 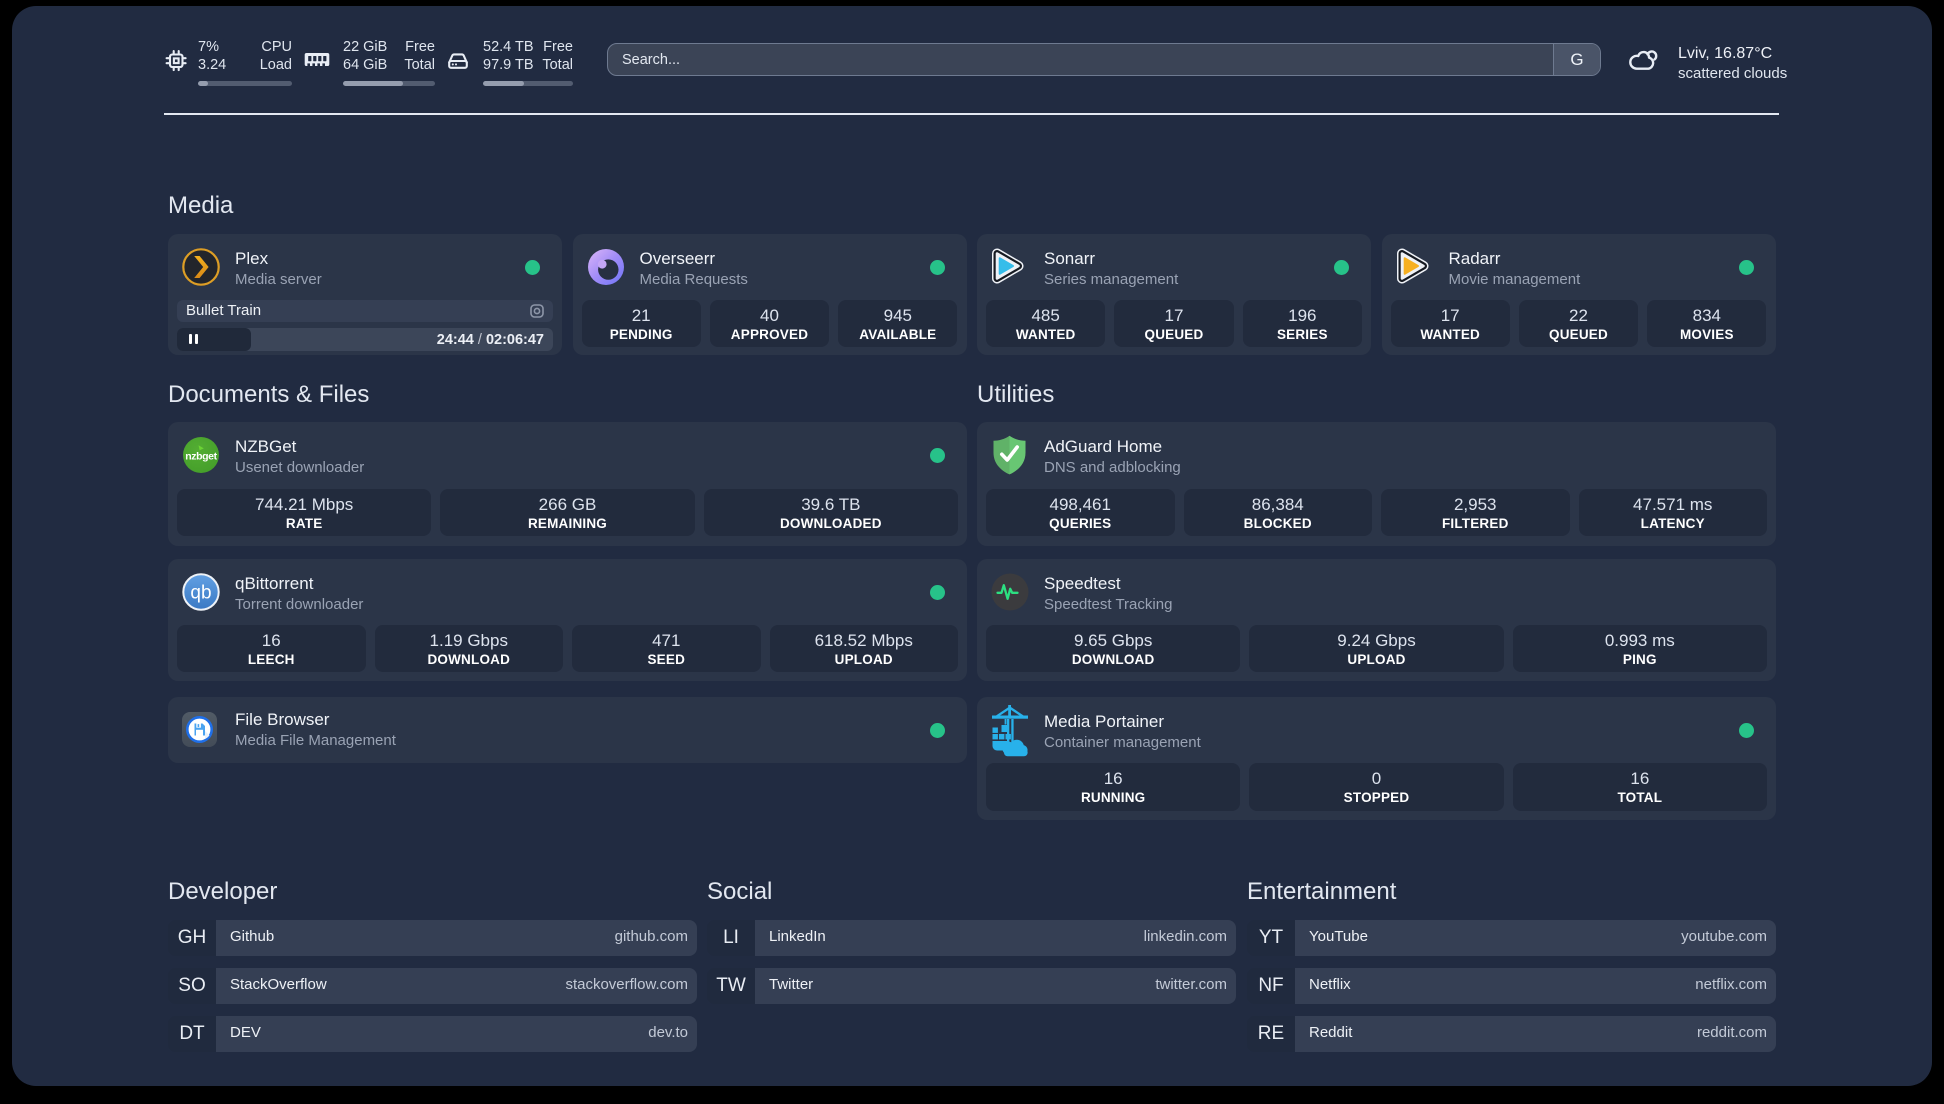 I want to click on svg-text: qb, so click(x=200, y=593).